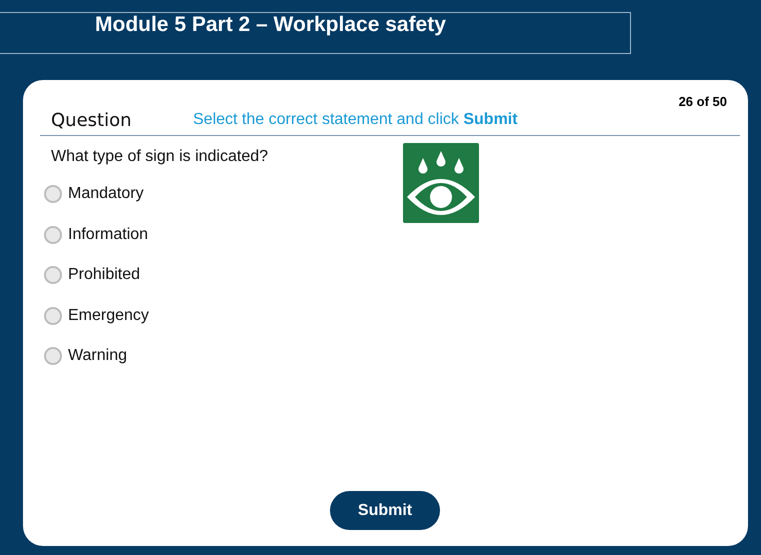  Describe the element at coordinates (92, 121) in the screenshot. I see `question-heading: Question` at that location.